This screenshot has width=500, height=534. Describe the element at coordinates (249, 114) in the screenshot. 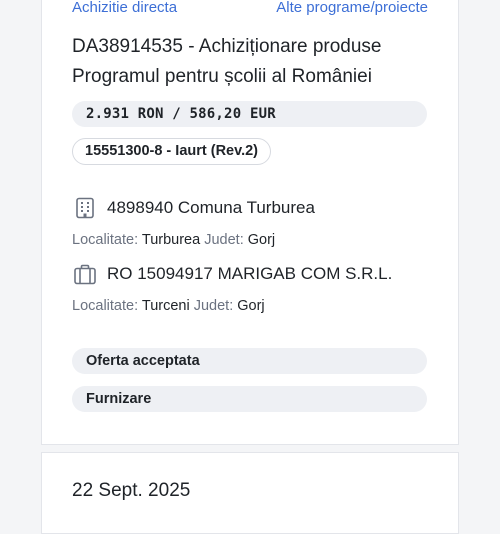

I see `price-badge: 2.931 RON / 586,20 EUR` at that location.